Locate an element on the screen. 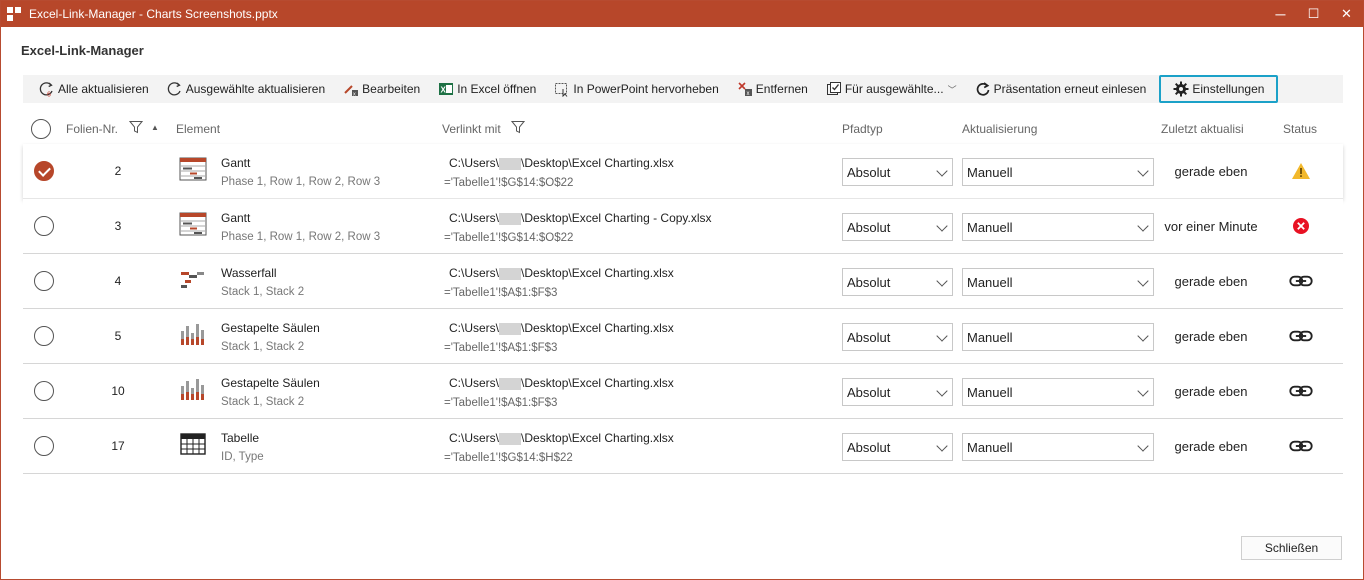 This screenshot has height=580, width=1364. refresh-selected-button: Ausgewählte aktualisieren is located at coordinates (246, 89).